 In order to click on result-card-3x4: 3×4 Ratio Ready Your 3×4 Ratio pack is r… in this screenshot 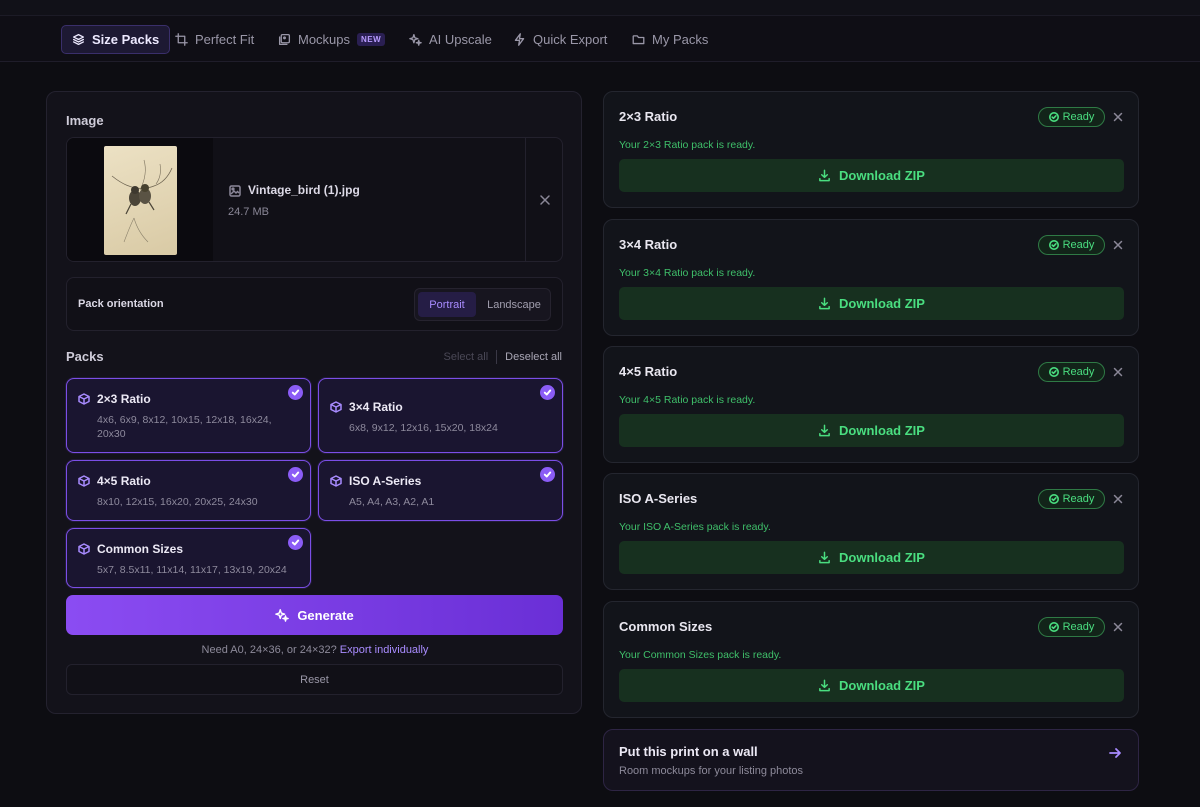, I will do `click(871, 277)`.